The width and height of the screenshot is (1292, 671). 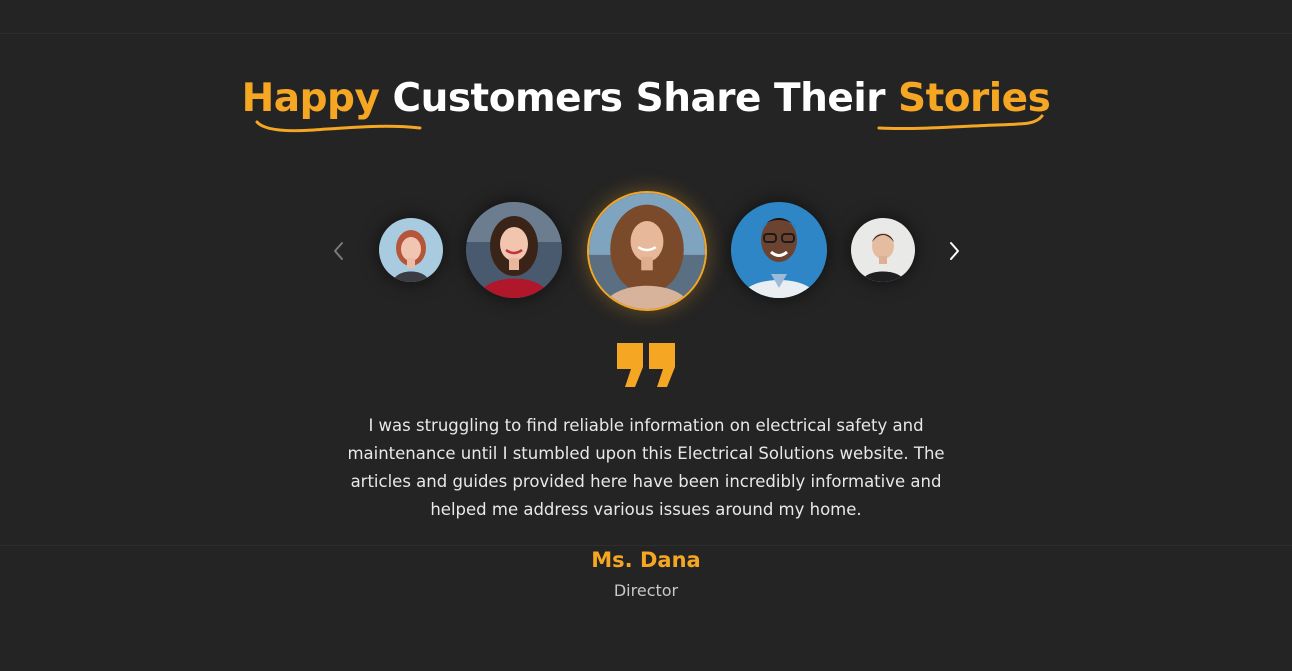 I want to click on frame-line-top, so click(x=646, y=33).